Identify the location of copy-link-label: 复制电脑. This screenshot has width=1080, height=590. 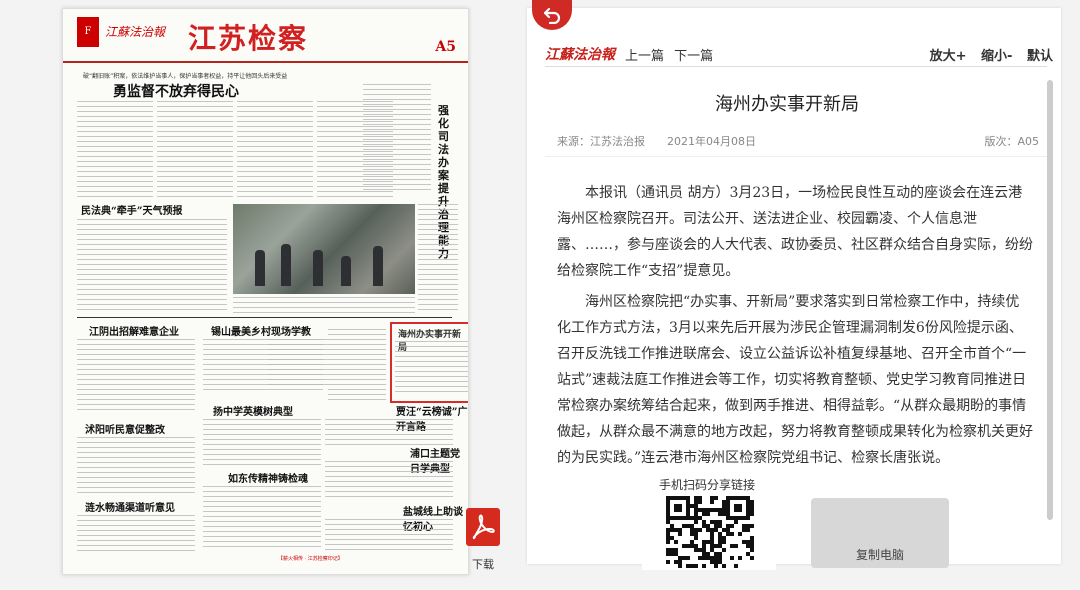
(880, 554).